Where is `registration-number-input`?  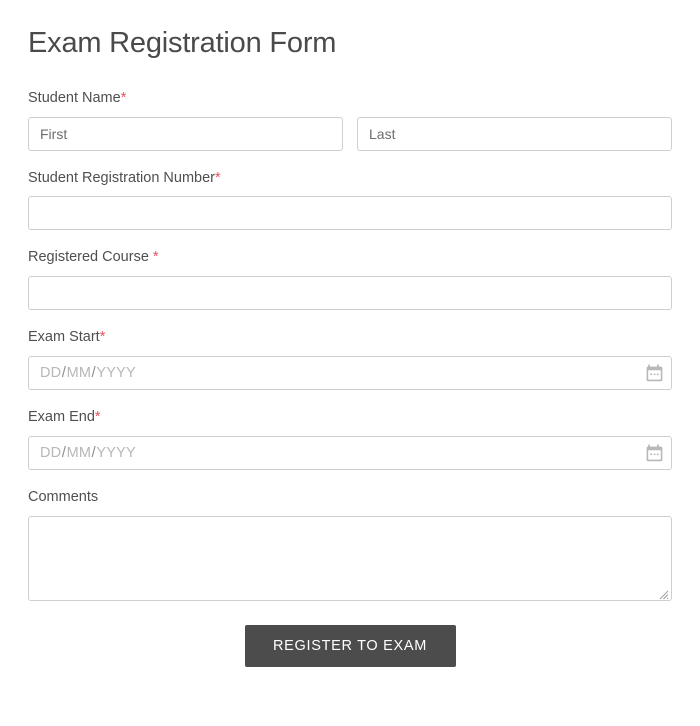
registration-number-input is located at coordinates (350, 213).